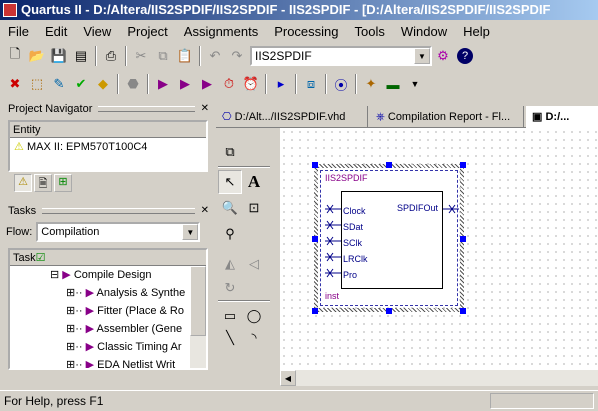 Image resolution: width=598 pixels, height=411 pixels. What do you see at coordinates (229, 84) in the screenshot?
I see `timer-icon: ⏱` at bounding box center [229, 84].